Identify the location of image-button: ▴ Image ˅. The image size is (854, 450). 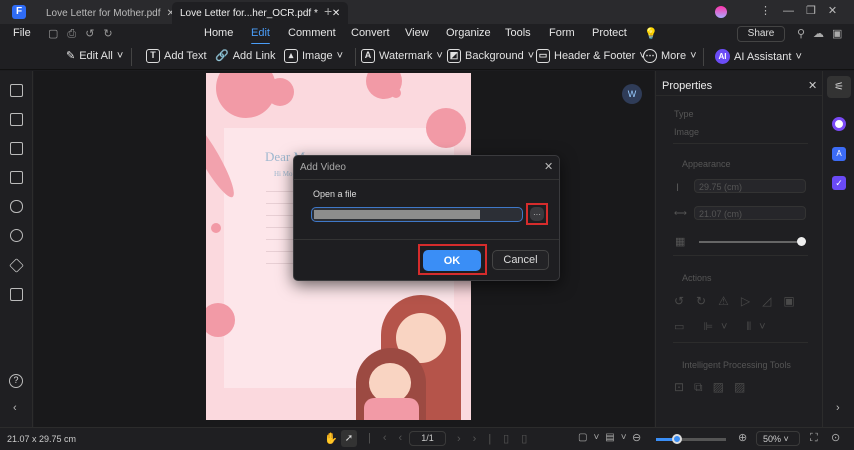
(313, 56).